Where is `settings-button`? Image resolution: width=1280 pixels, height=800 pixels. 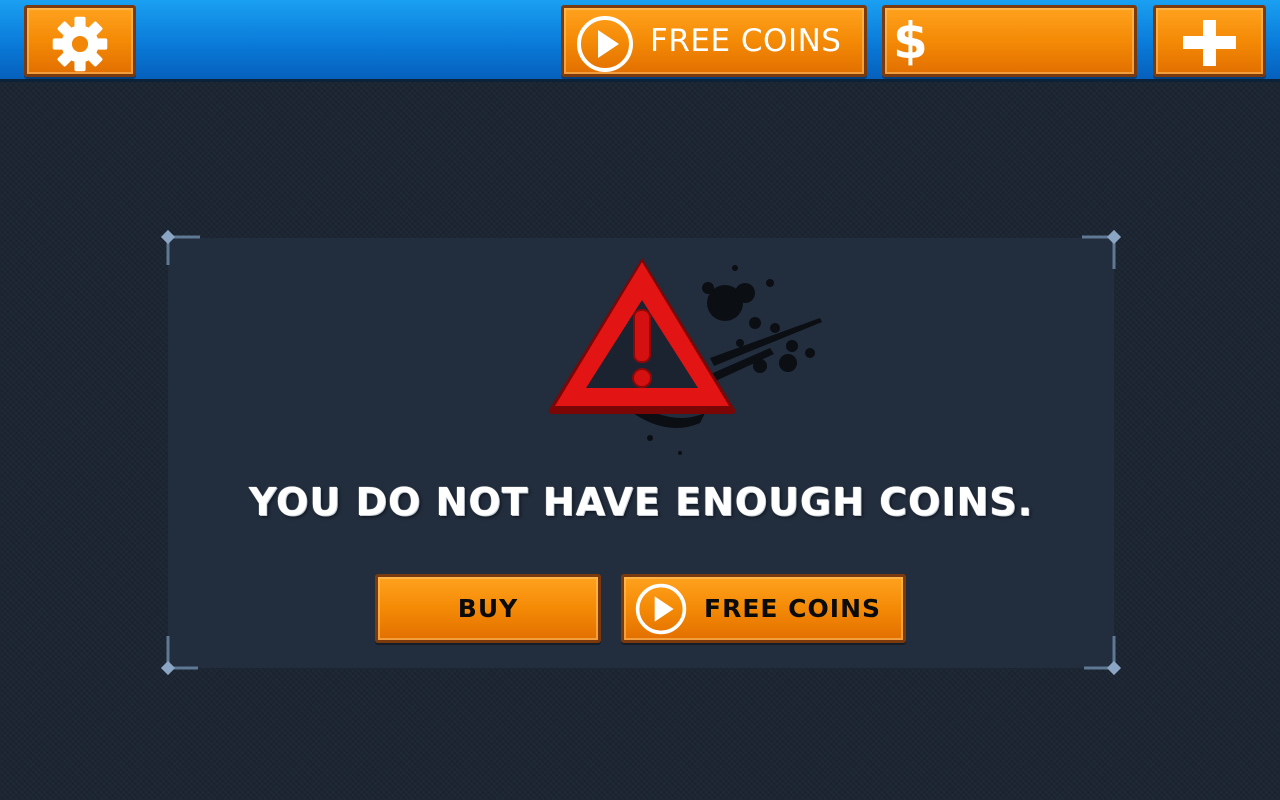 settings-button is located at coordinates (80, 41).